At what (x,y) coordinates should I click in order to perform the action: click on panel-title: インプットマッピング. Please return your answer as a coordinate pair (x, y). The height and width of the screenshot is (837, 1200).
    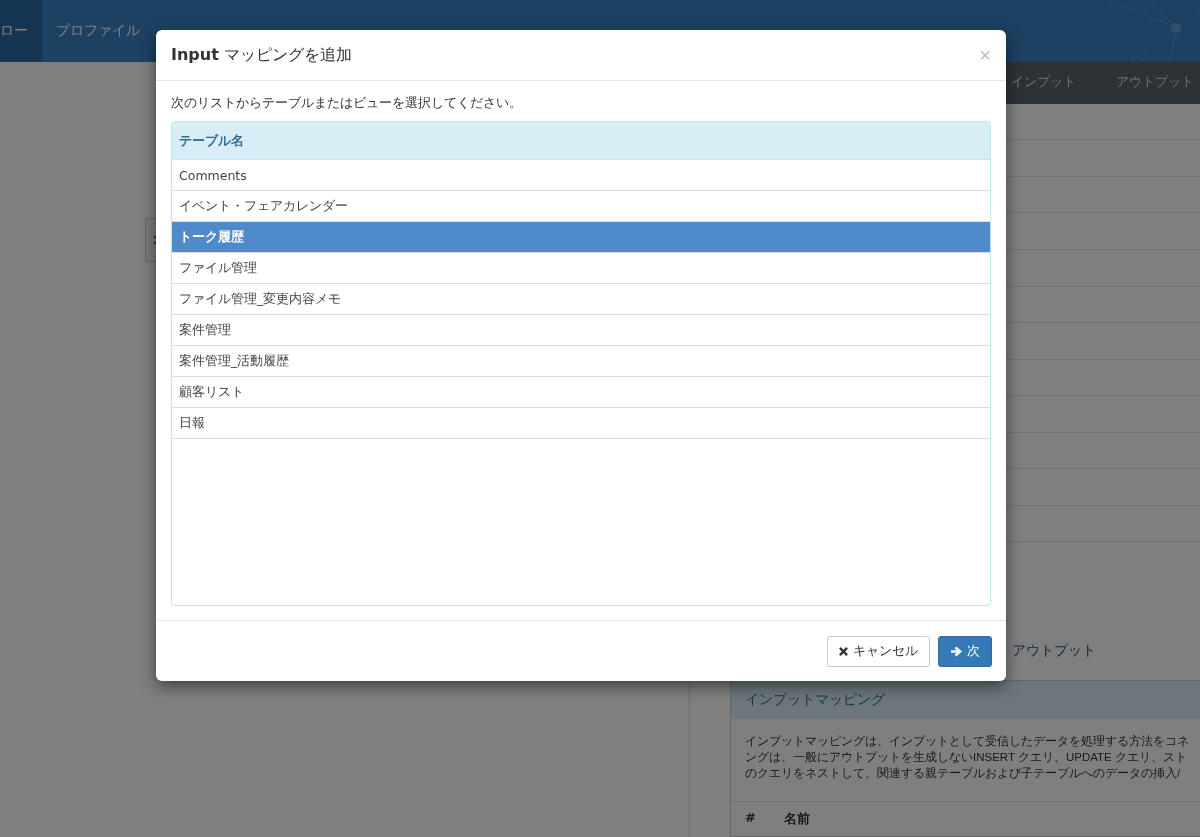
    Looking at the image, I should click on (965, 700).